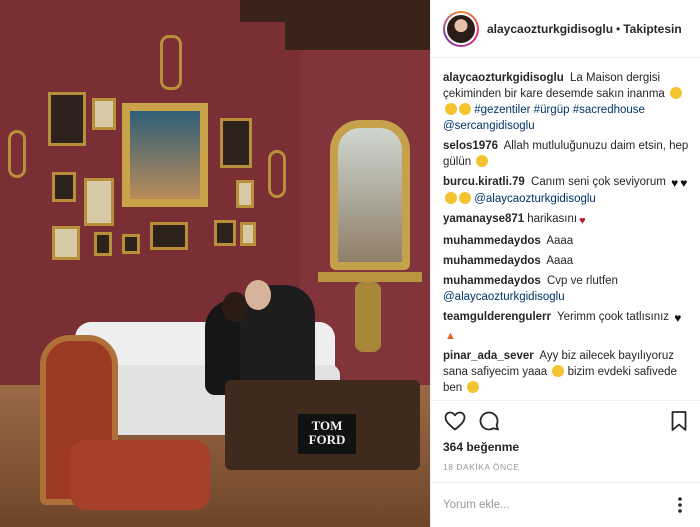  I want to click on comment-text: harikasını, so click(552, 219).